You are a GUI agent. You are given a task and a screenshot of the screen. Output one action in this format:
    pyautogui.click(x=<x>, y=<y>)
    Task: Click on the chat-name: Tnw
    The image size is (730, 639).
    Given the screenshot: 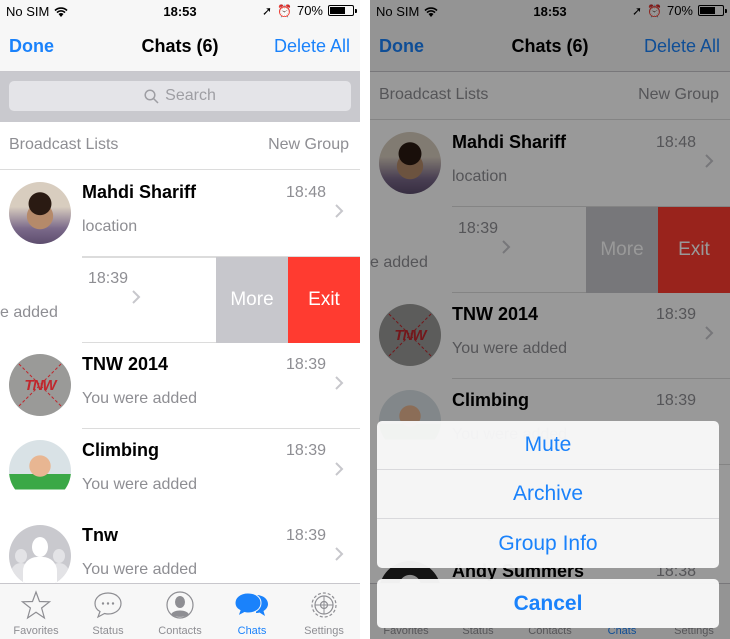 What is the action you would take?
    pyautogui.click(x=100, y=535)
    